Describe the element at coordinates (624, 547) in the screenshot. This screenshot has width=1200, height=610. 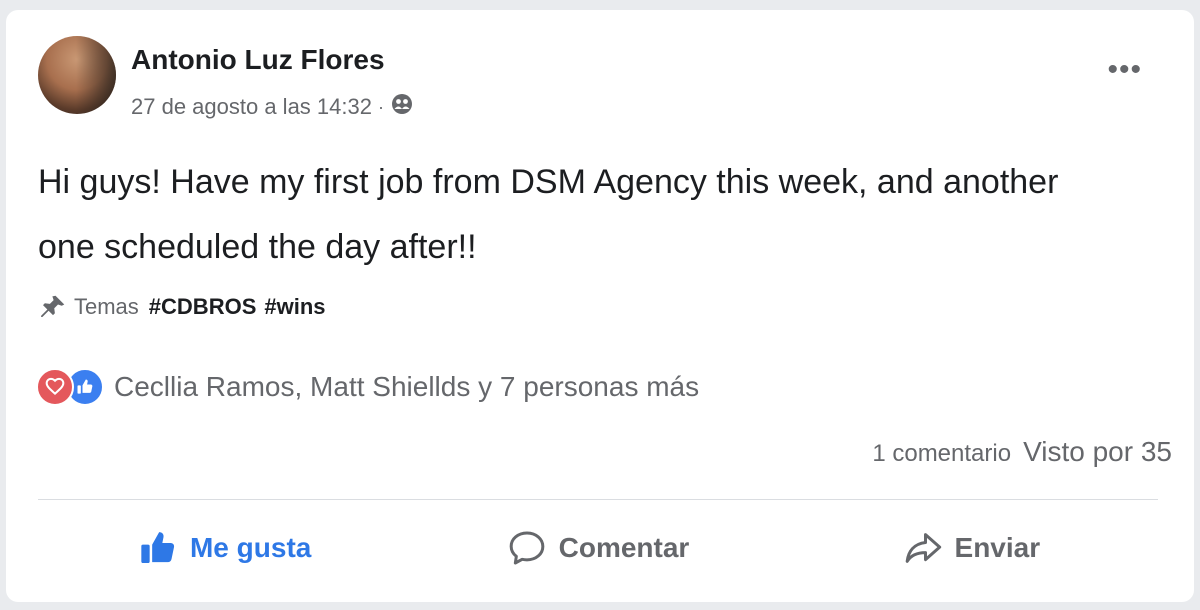
I see `comment-label: Comentar` at that location.